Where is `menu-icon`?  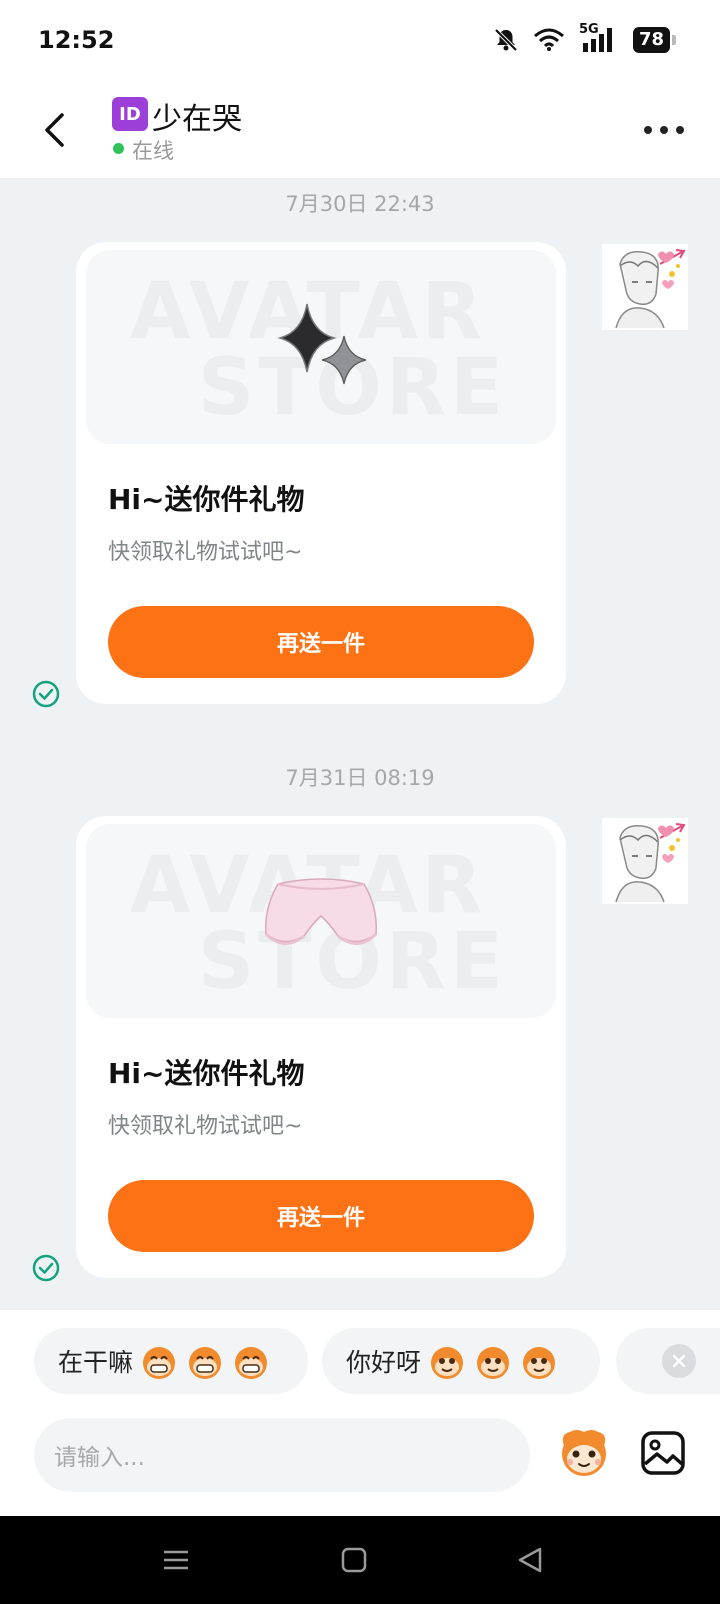 menu-icon is located at coordinates (176, 1560).